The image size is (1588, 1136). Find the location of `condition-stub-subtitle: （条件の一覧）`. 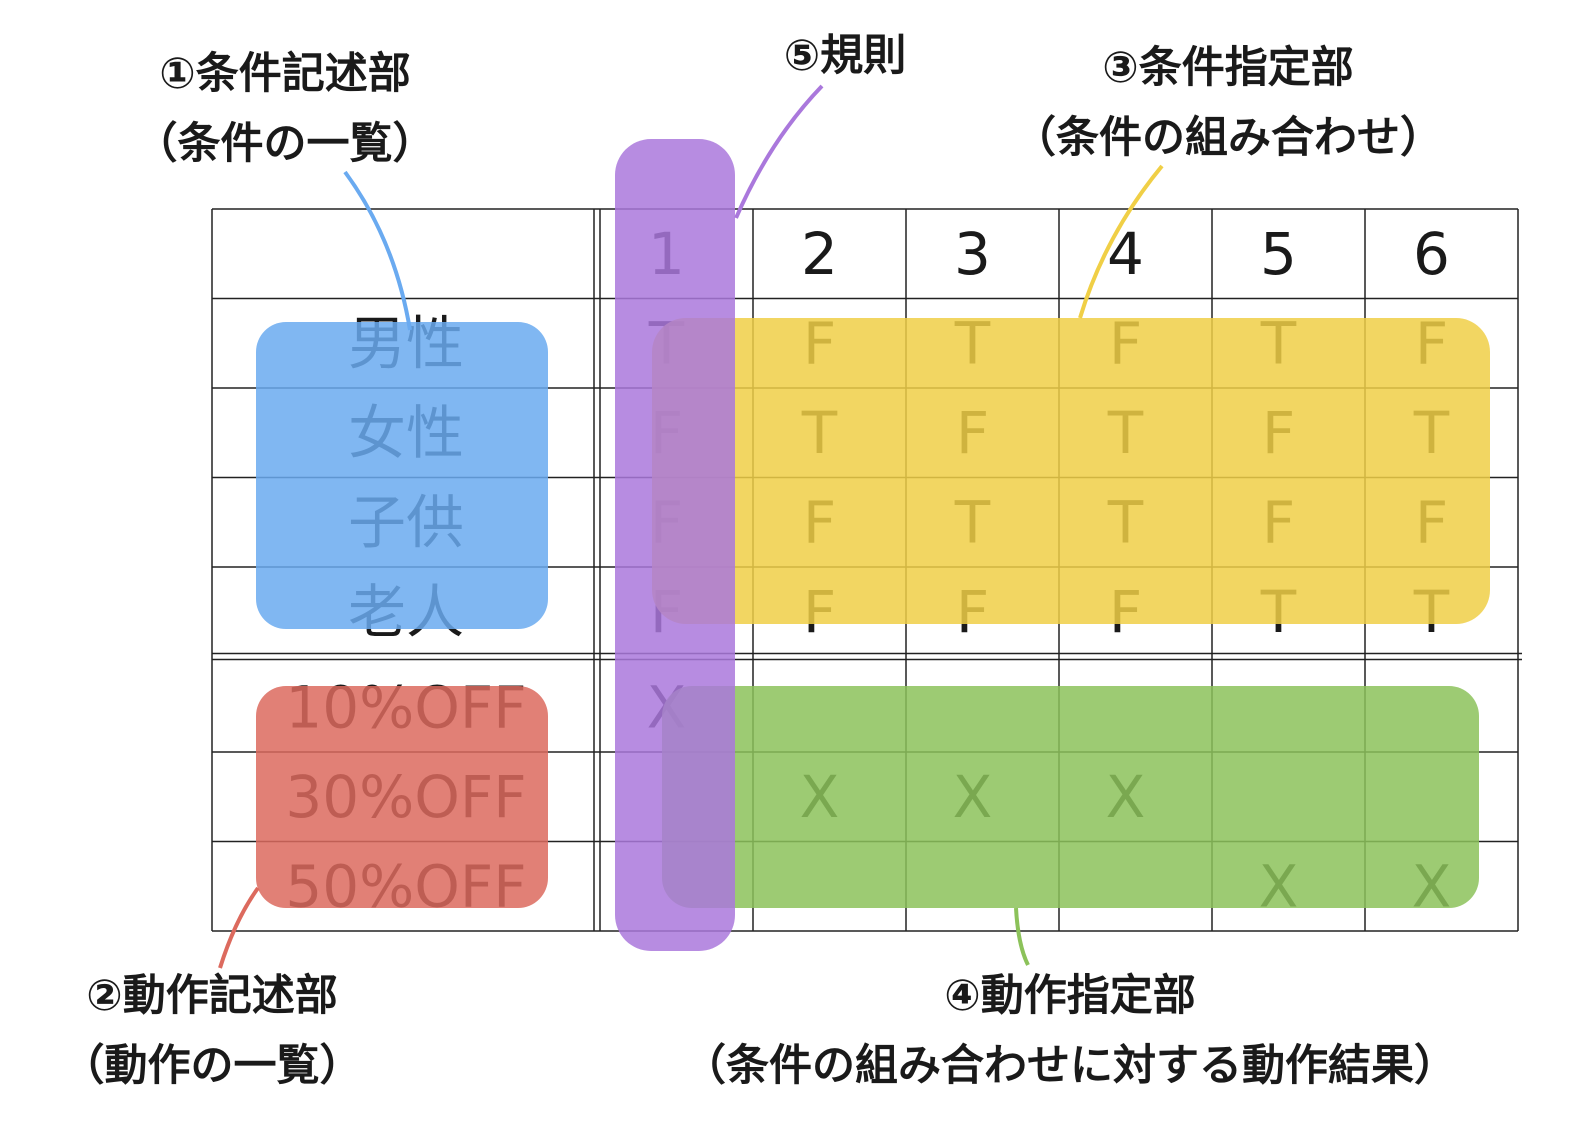

condition-stub-subtitle: （条件の一覧） is located at coordinates (285, 144).